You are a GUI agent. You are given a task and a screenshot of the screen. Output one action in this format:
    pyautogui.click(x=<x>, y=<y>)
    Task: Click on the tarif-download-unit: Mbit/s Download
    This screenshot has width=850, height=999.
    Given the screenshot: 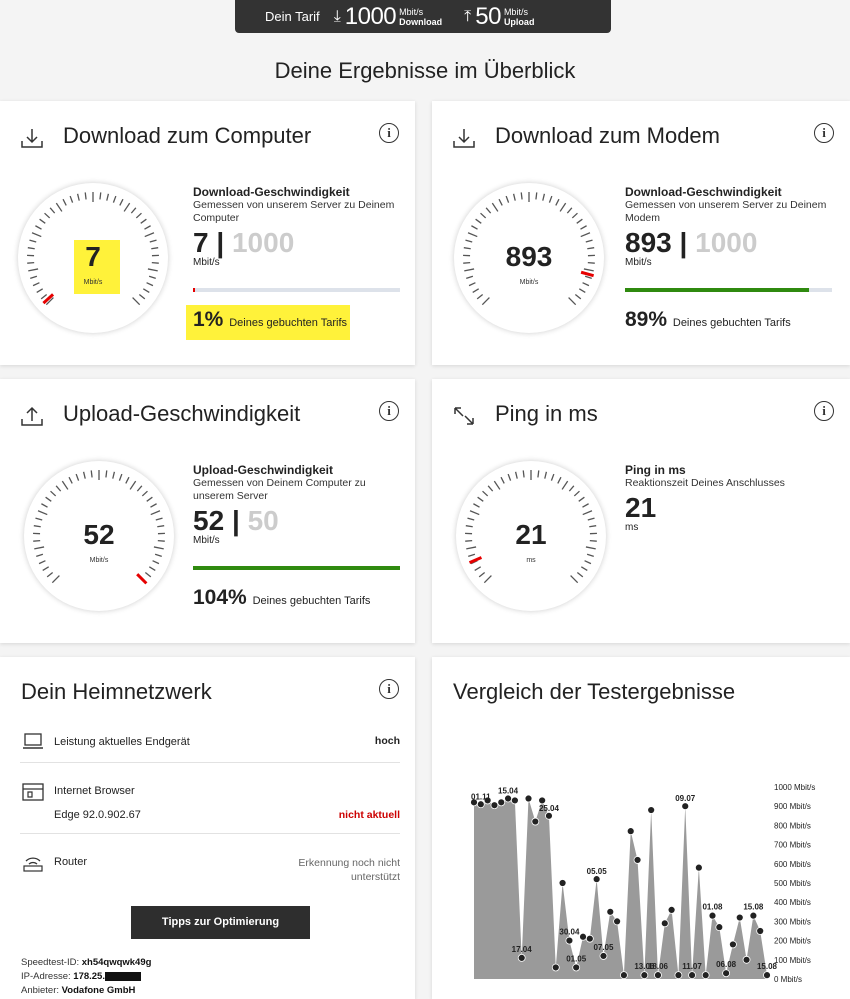 What is the action you would take?
    pyautogui.click(x=421, y=16)
    